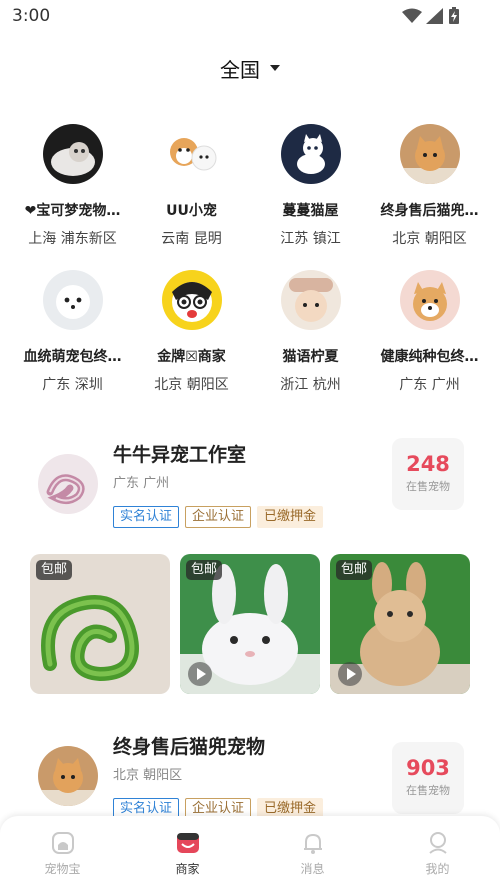 Image resolution: width=500 pixels, height=889 pixels. Describe the element at coordinates (434, 16) in the screenshot. I see `signal-icon` at that location.